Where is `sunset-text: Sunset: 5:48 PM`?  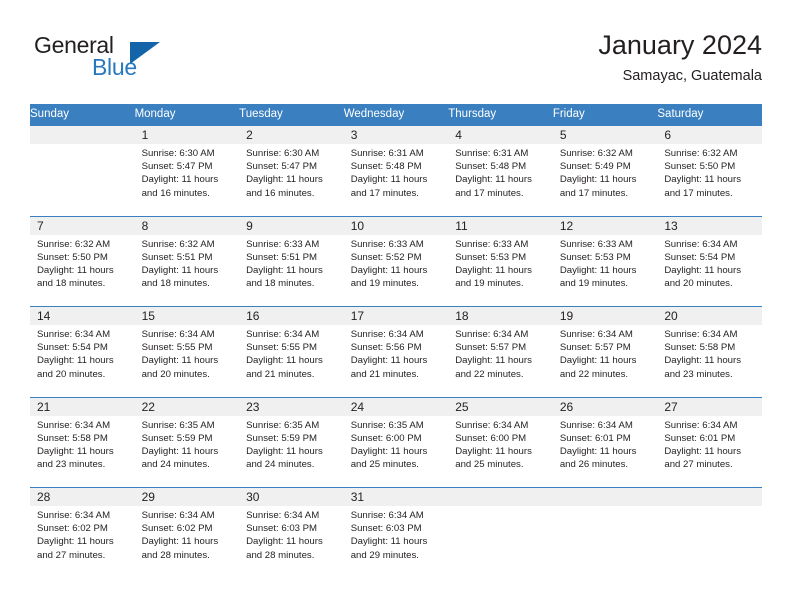
sunset-text: Sunset: 5:48 PM is located at coordinates (491, 167).